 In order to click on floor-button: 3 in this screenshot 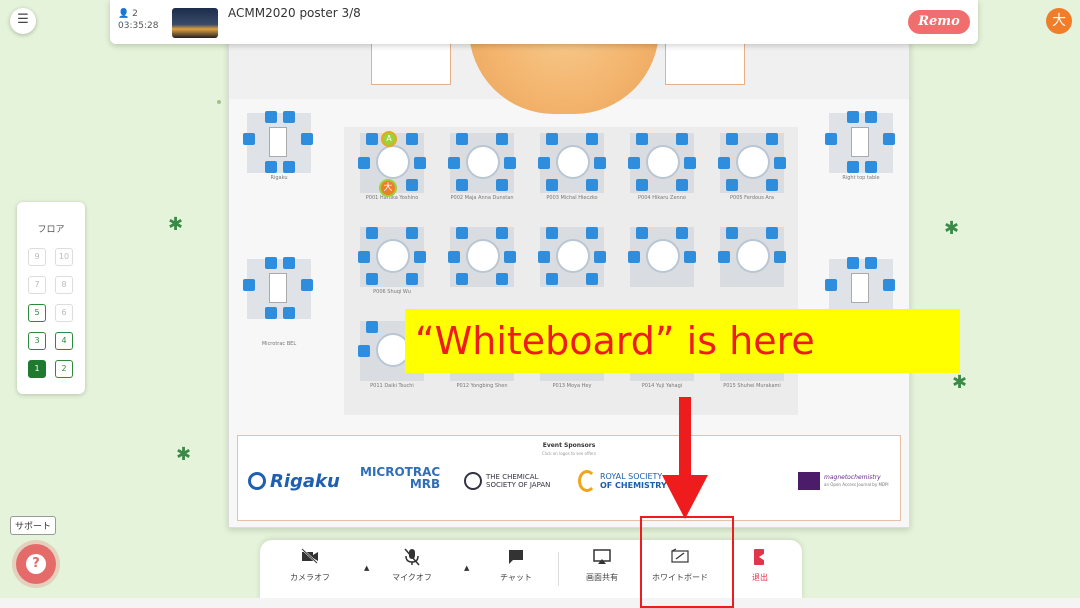, I will do `click(37, 341)`.